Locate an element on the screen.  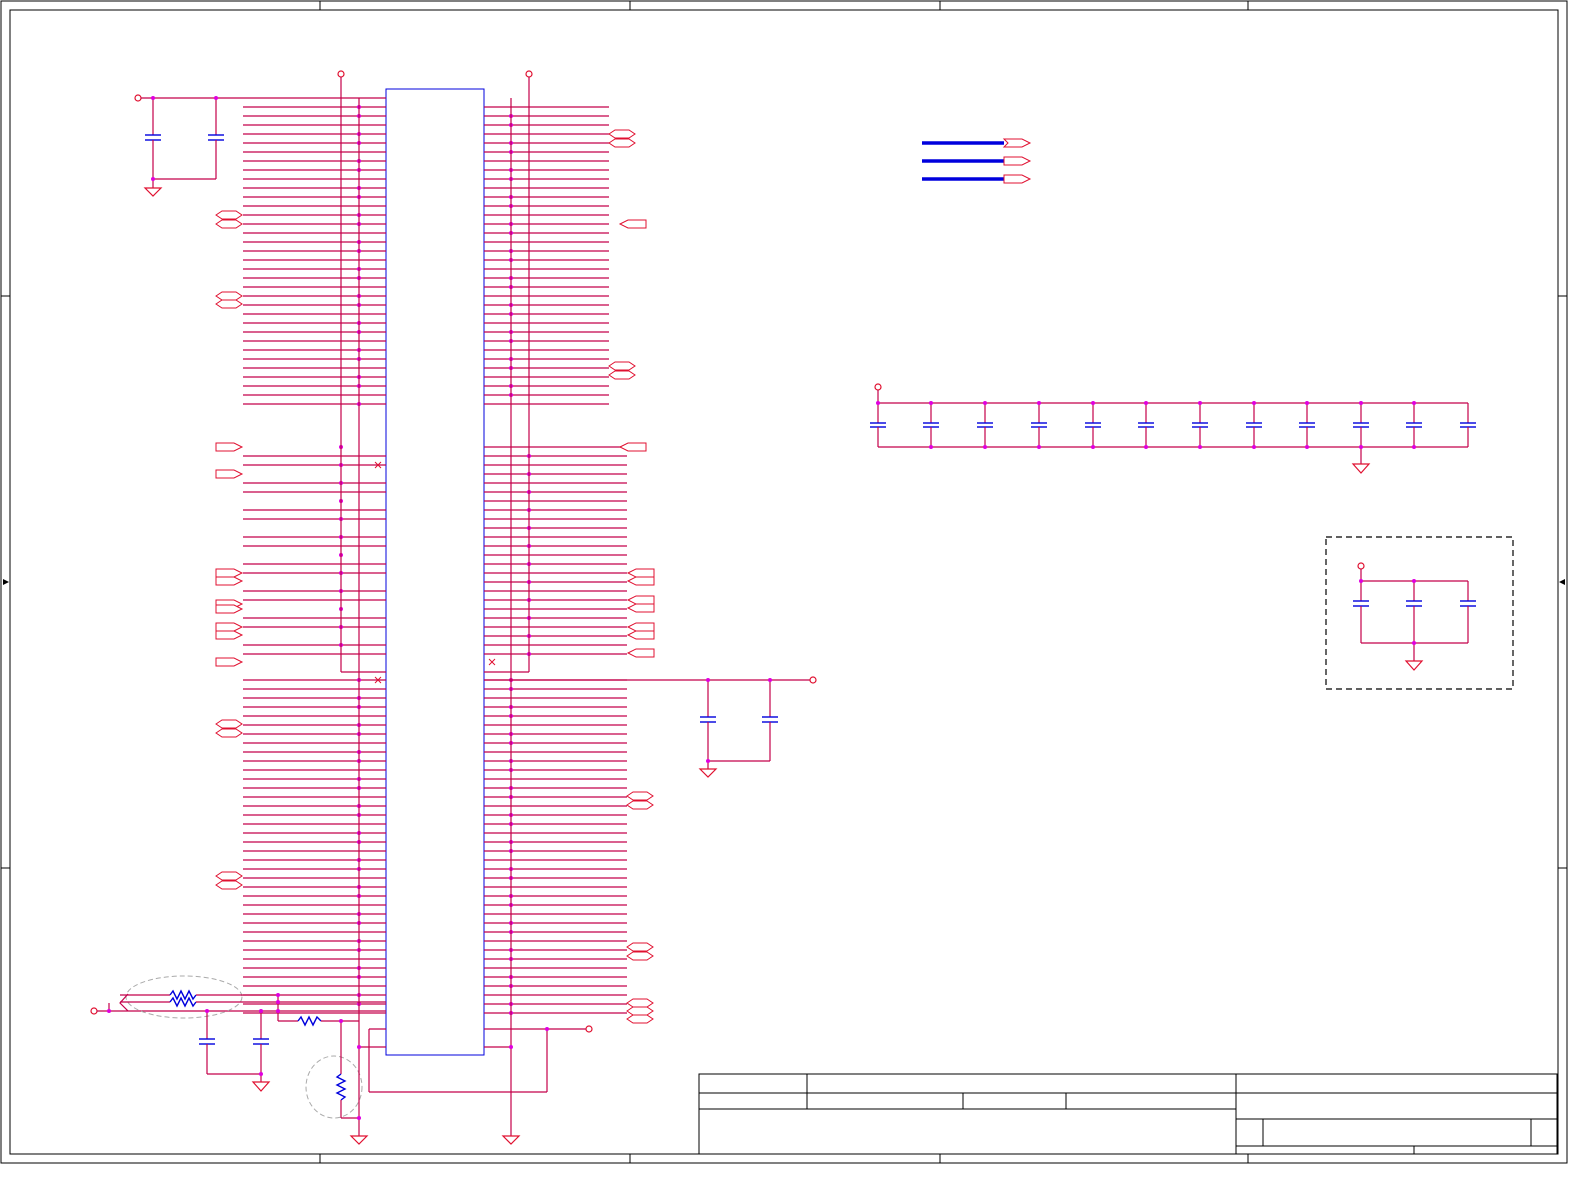
bottom-left-rc-network is located at coordinates (238, 1047).